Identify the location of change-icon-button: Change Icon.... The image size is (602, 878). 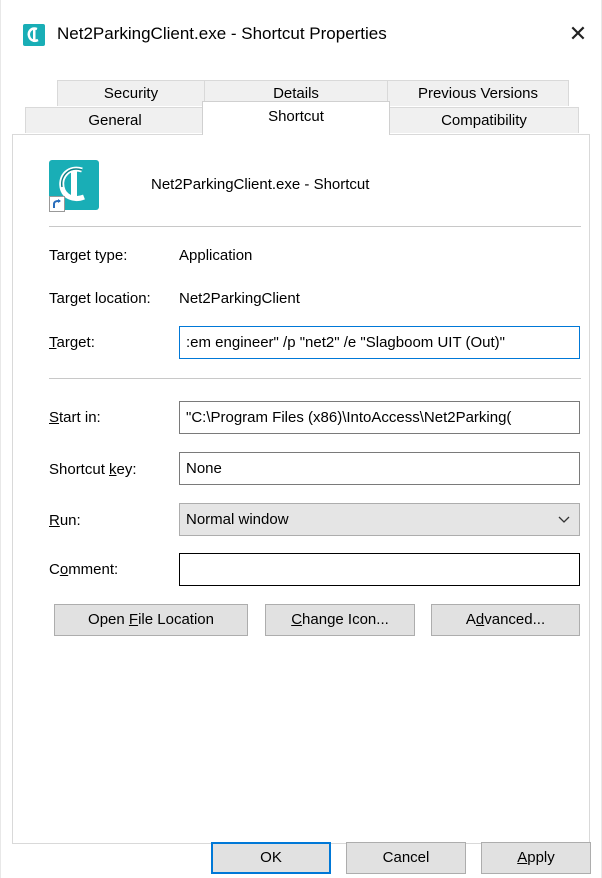
(340, 620).